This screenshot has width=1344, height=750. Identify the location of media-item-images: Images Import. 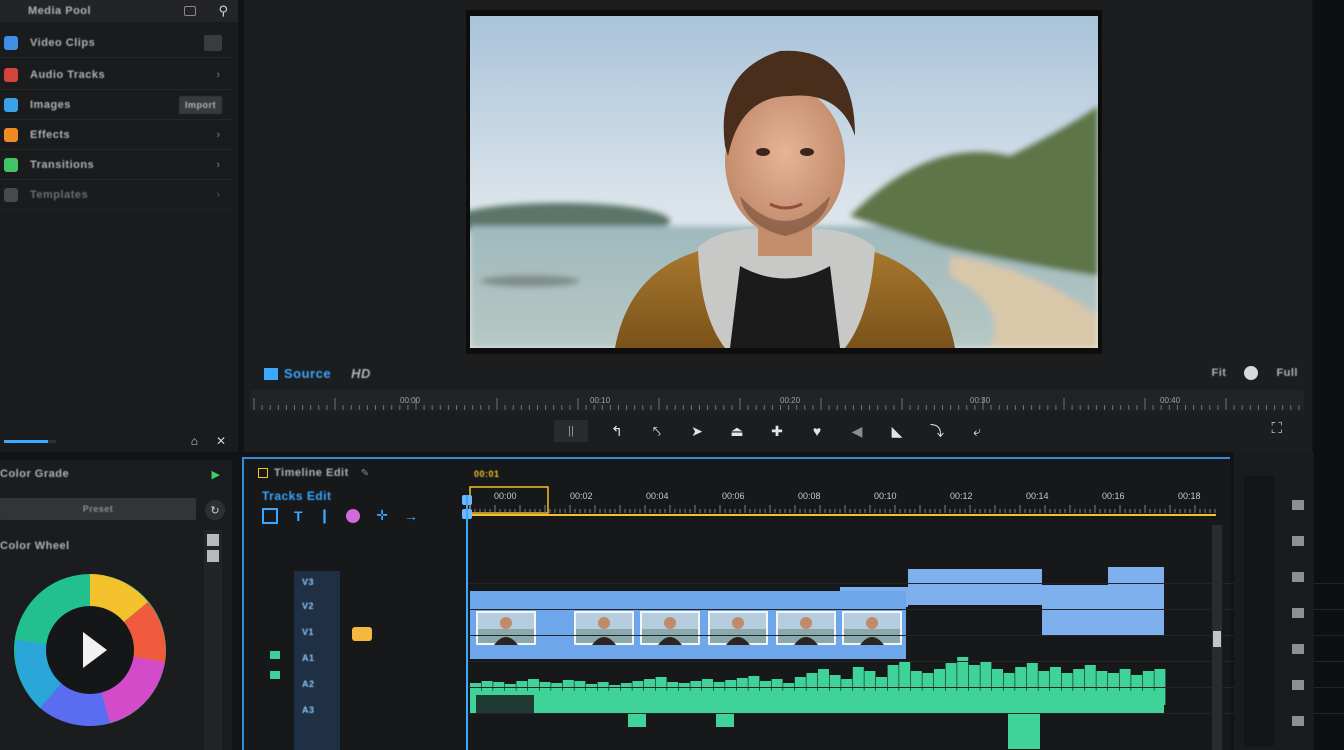
(116, 105).